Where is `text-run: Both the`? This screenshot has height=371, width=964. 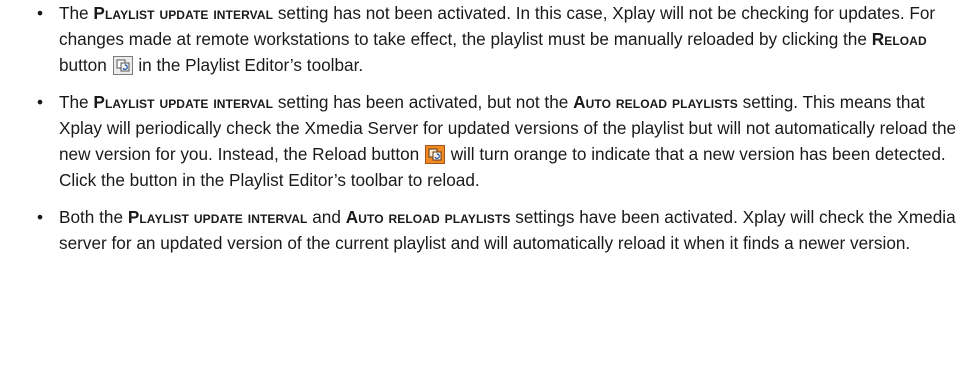 text-run: Both the is located at coordinates (93, 217).